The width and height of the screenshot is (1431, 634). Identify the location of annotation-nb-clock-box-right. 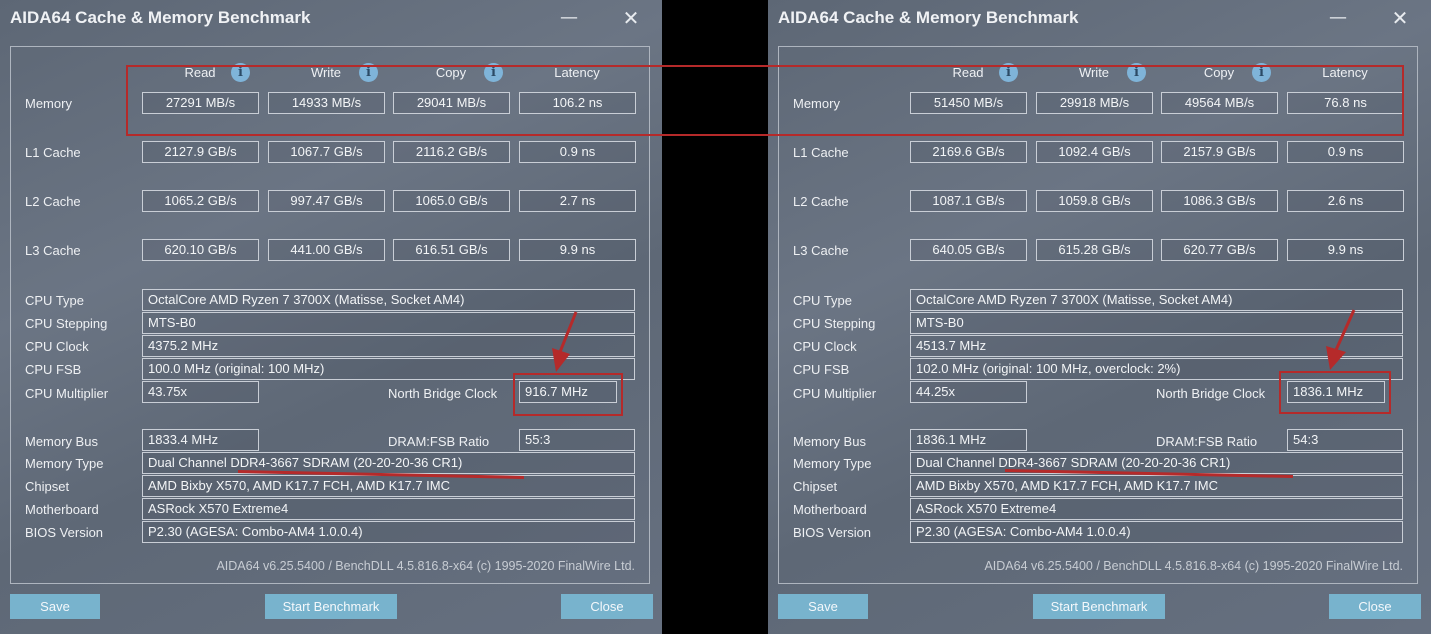
(1335, 392).